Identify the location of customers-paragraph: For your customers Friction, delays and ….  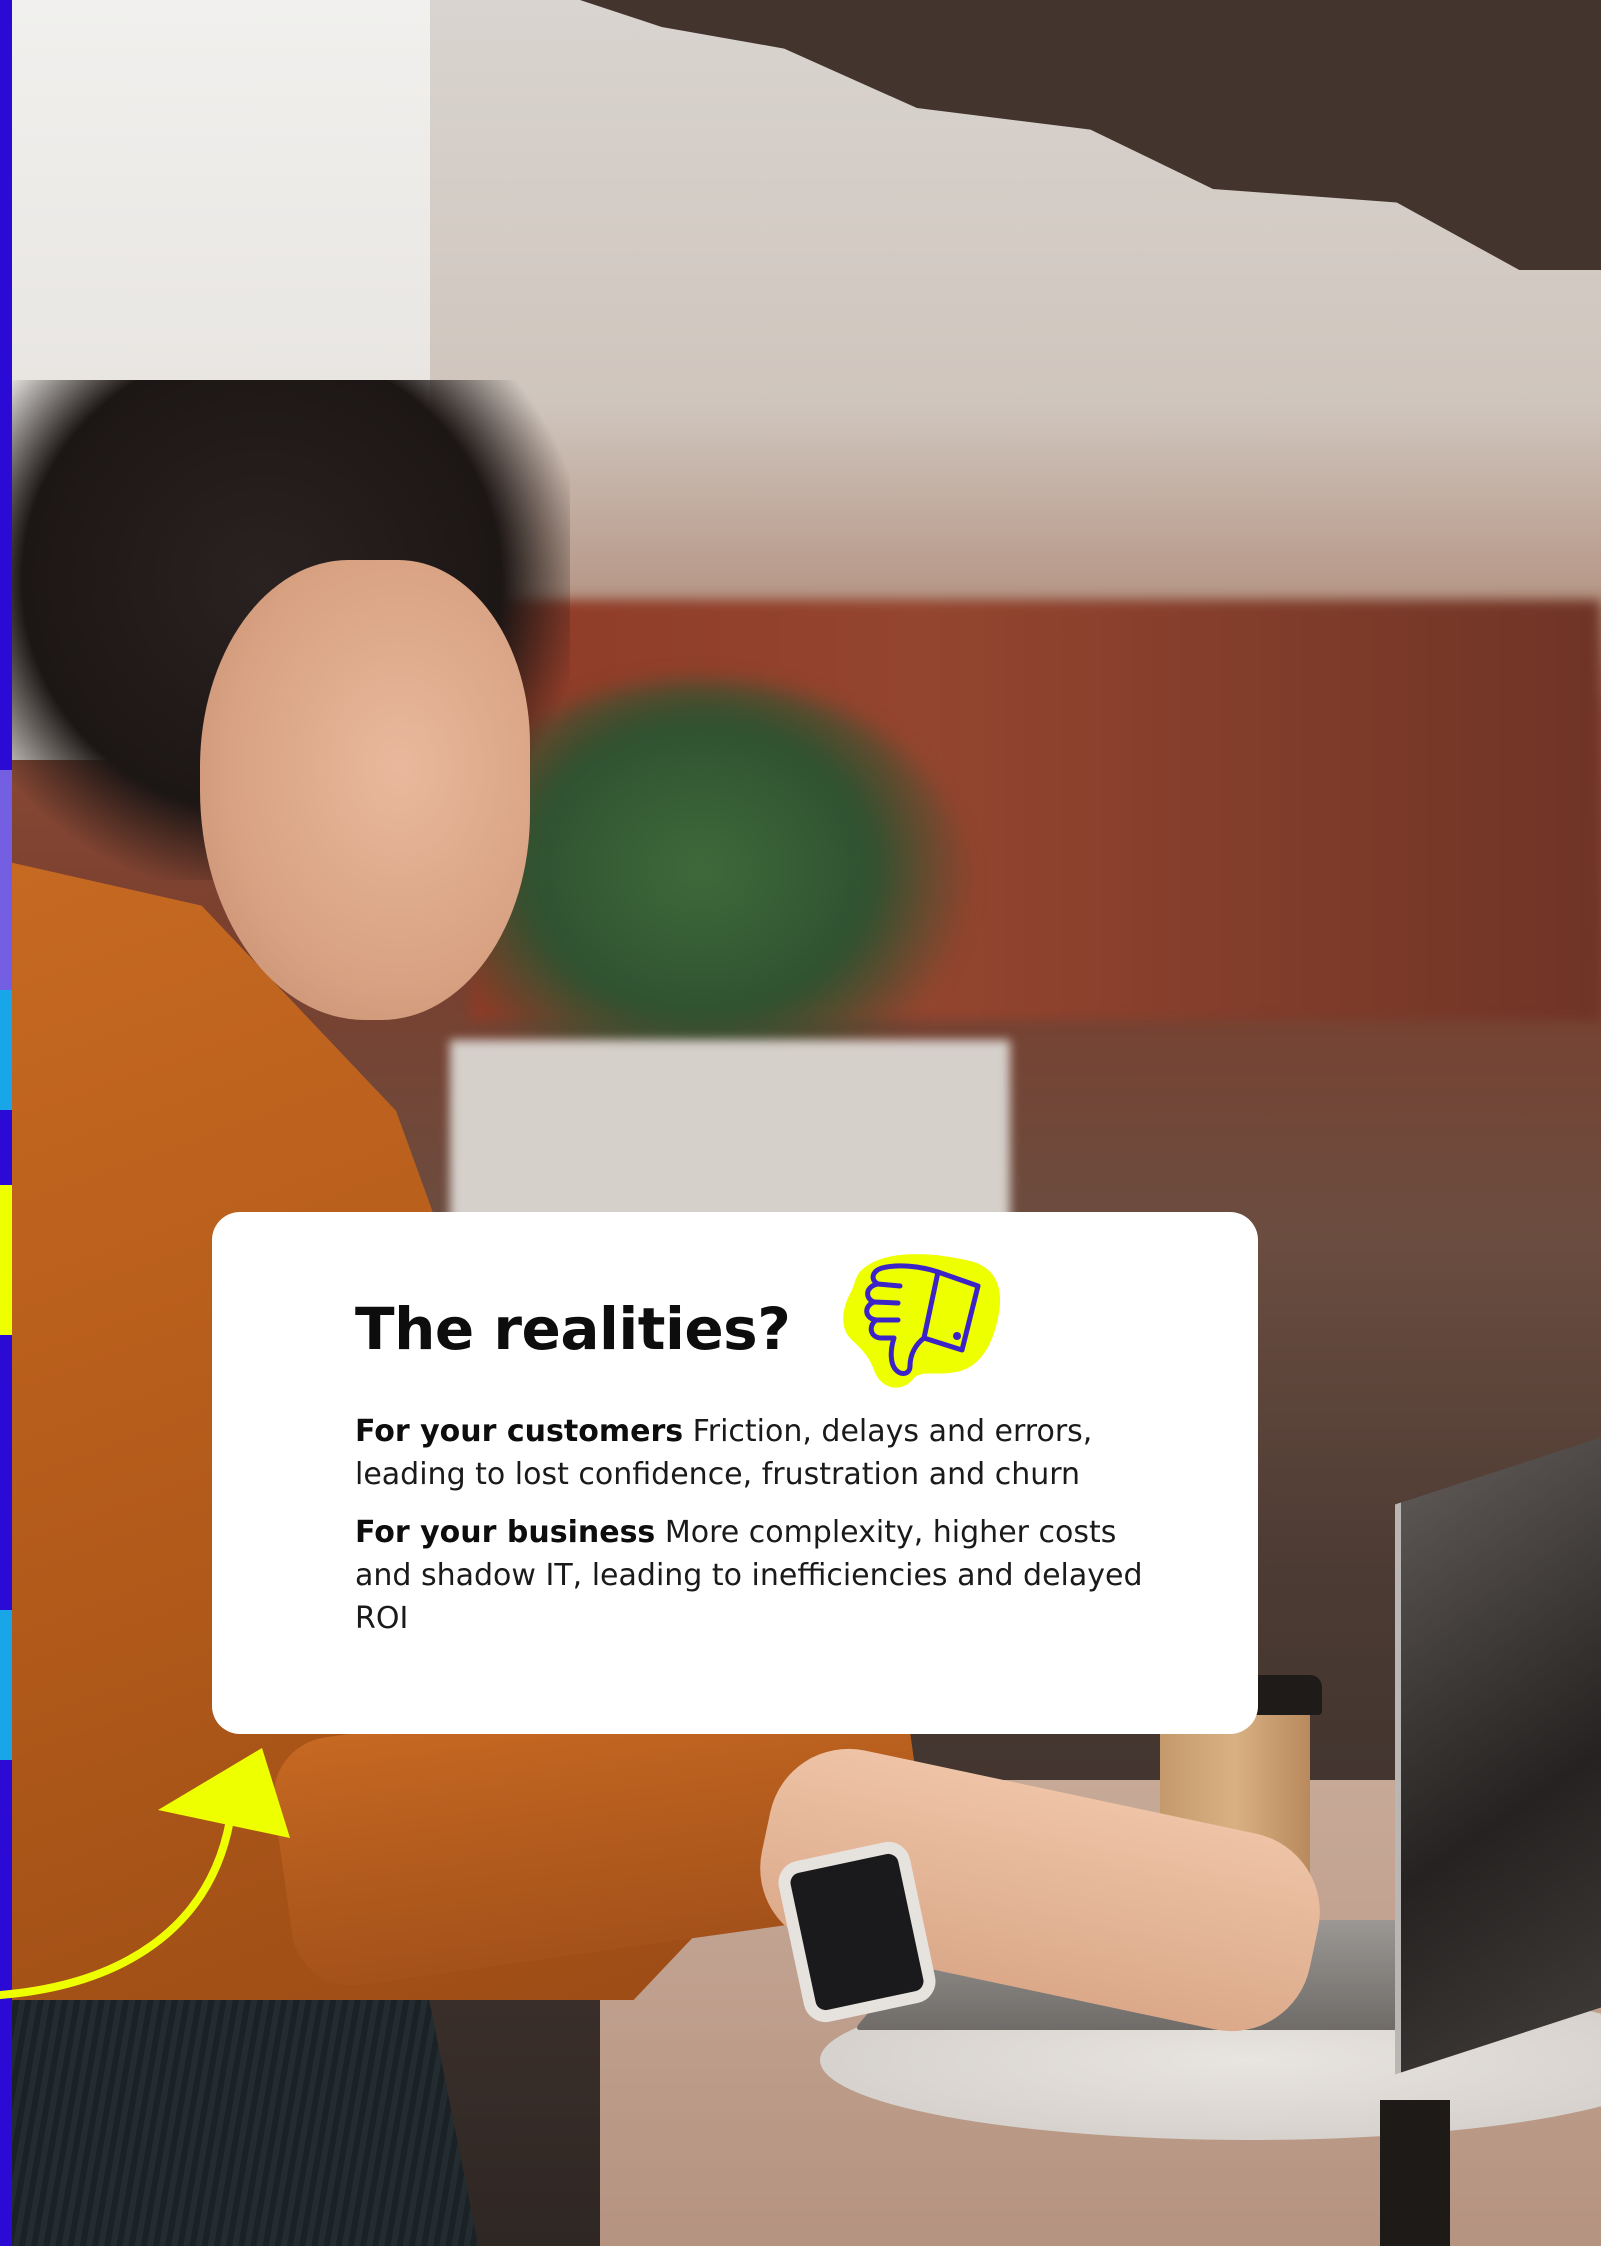
(755, 1453).